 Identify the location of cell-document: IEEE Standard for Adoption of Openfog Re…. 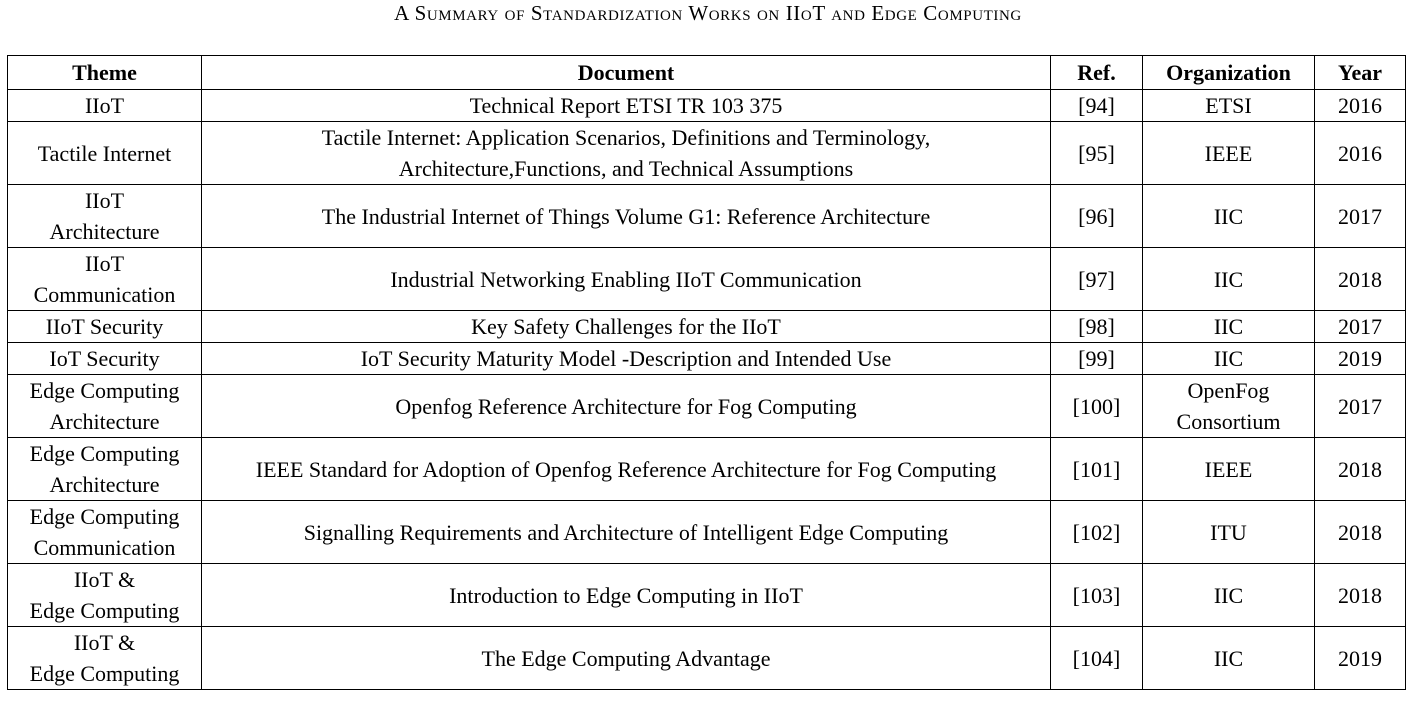
(626, 469).